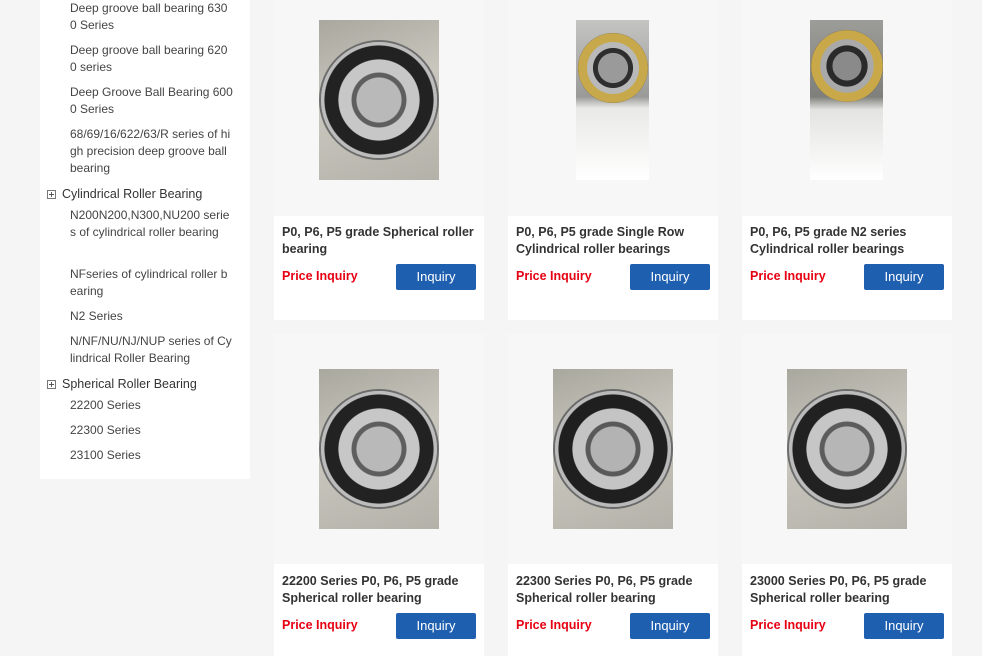  I want to click on sidebar-item-22200-series: 22200 Series, so click(152, 405).